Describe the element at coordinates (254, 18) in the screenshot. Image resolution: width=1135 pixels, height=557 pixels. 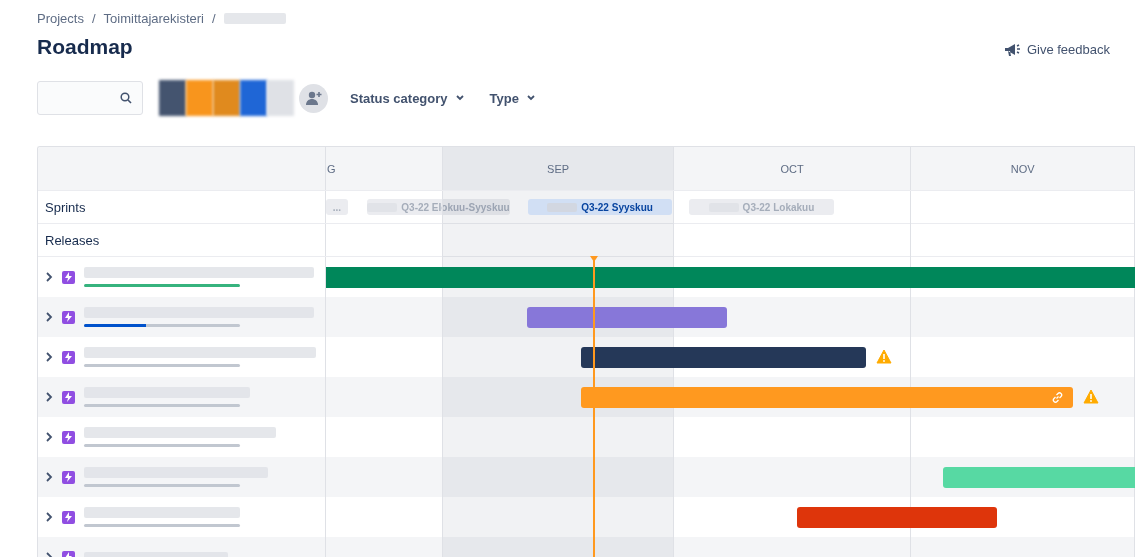
I see `blurred-text` at that location.